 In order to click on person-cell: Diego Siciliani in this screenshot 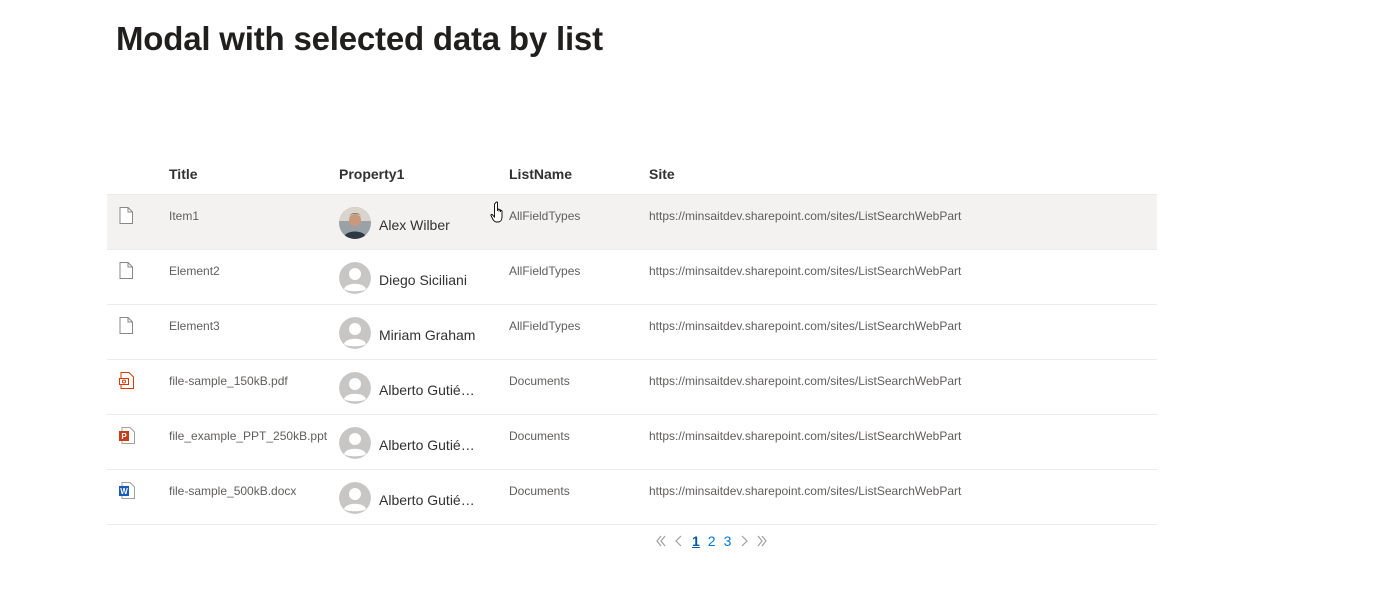, I will do `click(403, 278)`.